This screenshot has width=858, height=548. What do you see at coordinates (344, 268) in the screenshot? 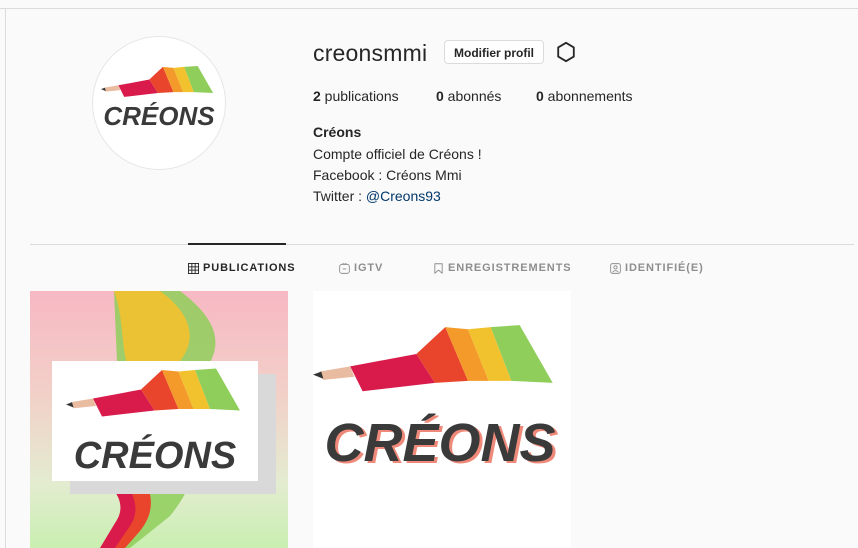
I see `igtv-icon` at bounding box center [344, 268].